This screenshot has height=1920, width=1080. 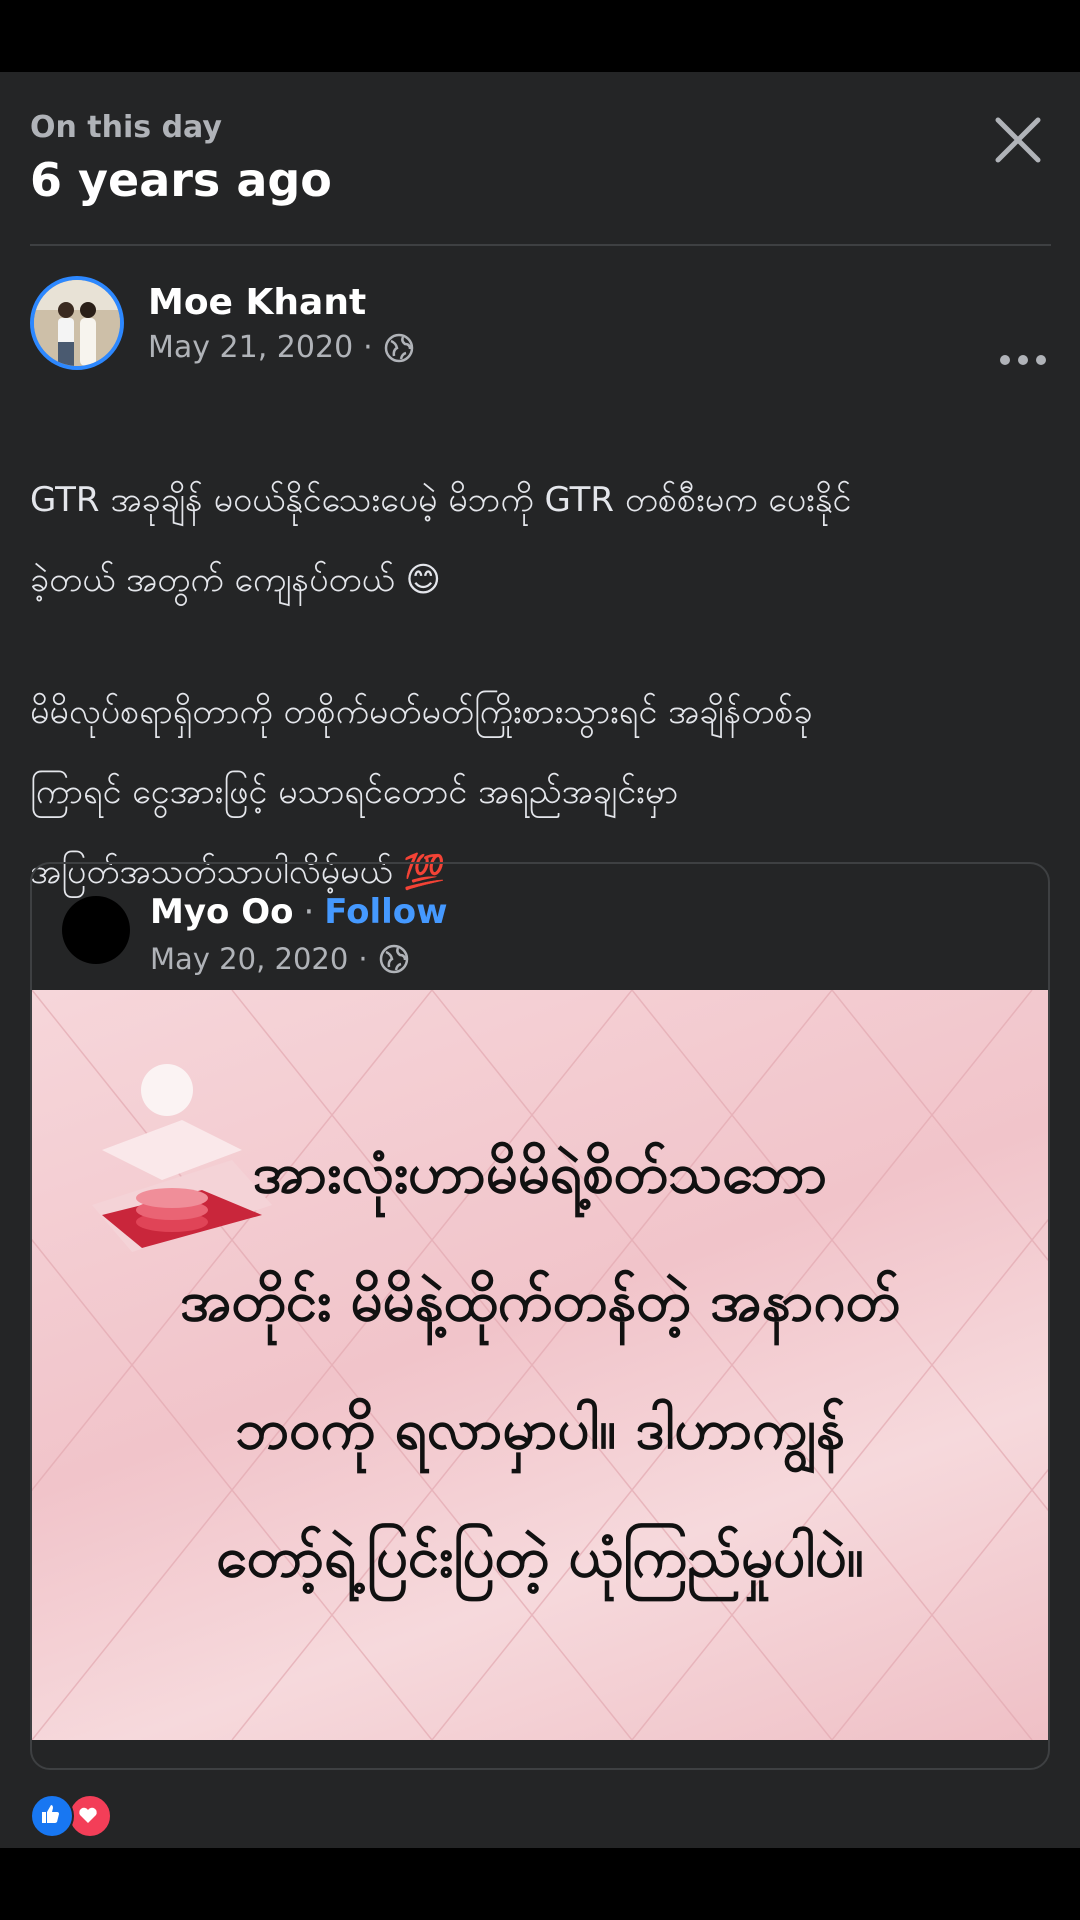 I want to click on profile-photo, so click(x=77, y=323).